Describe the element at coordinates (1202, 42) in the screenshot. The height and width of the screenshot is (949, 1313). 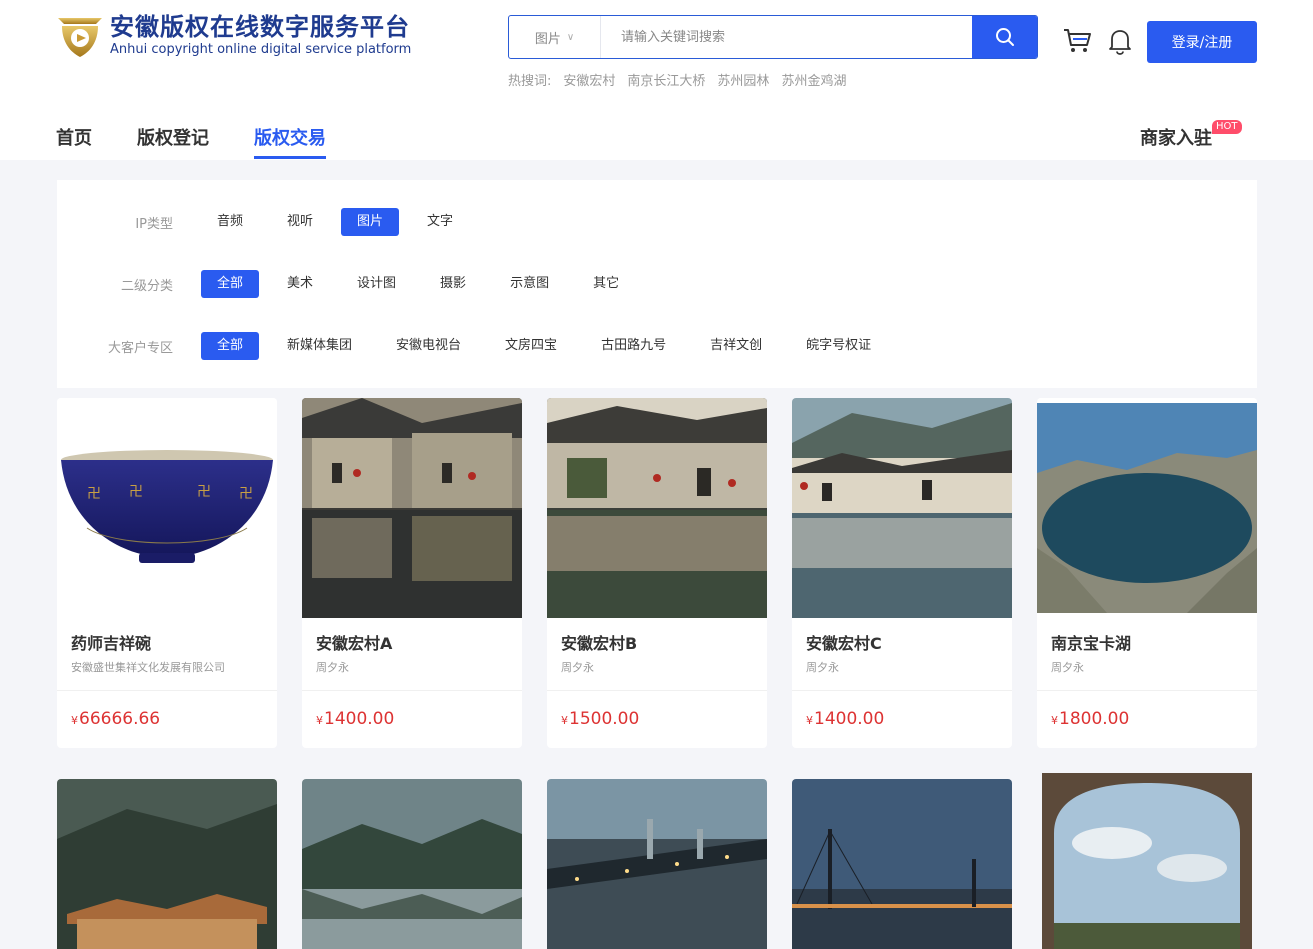
I see `login-register-button: 登录/注册` at that location.